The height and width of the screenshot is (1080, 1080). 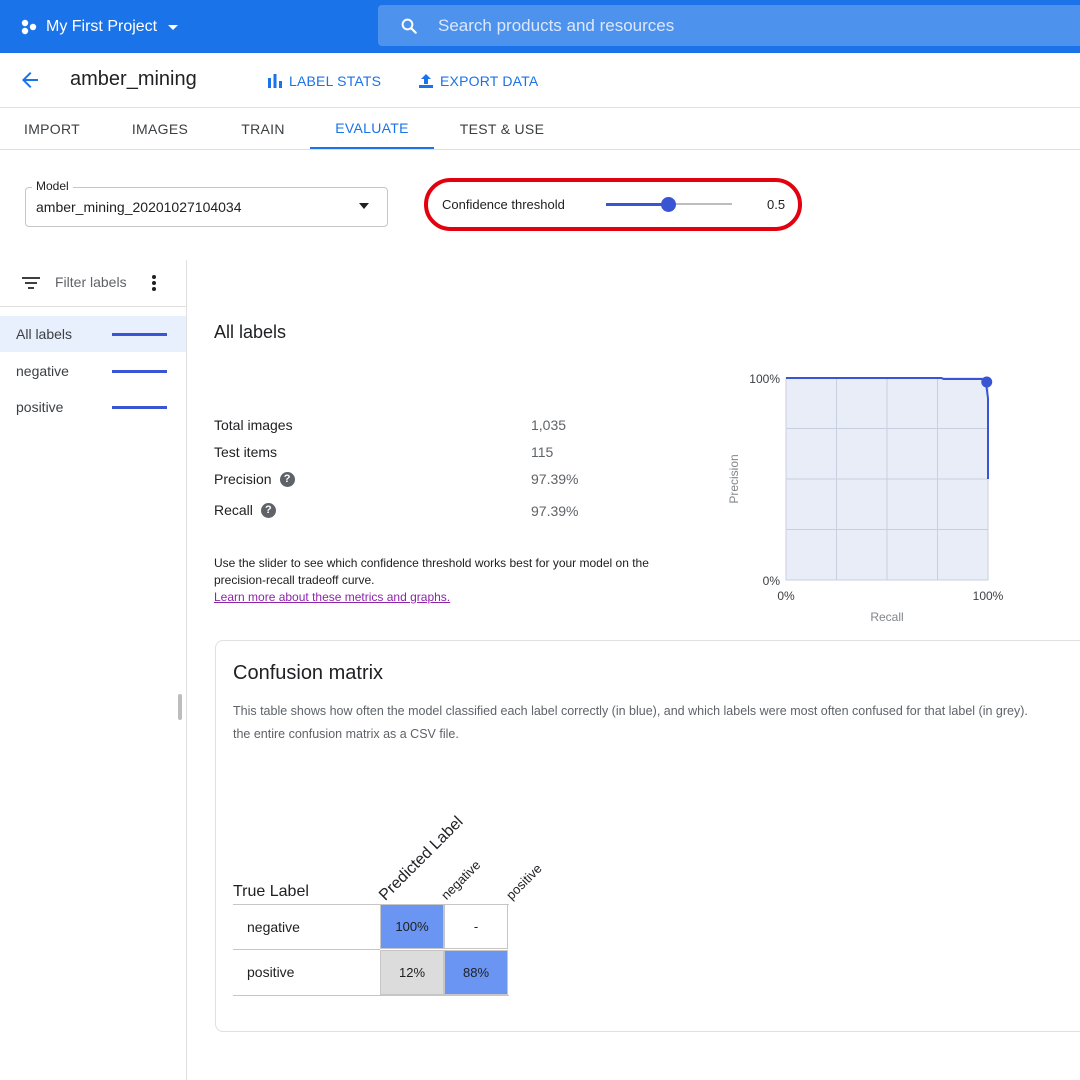 What do you see at coordinates (186, 670) in the screenshot?
I see `sidebar-divider` at bounding box center [186, 670].